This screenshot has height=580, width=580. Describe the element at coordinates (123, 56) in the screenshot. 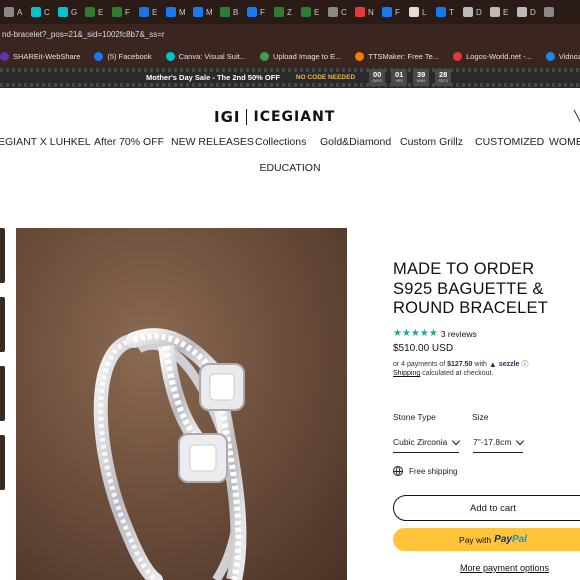

I see `bookmark-item: (5) Facebook` at that location.